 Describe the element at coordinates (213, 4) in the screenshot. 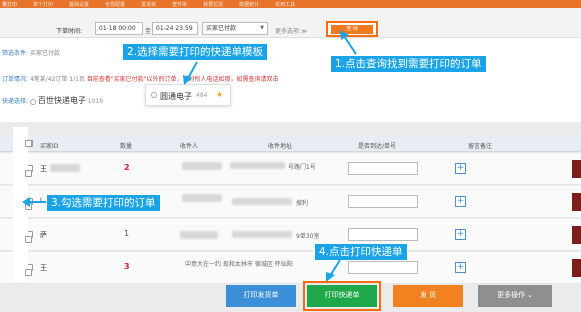

I see `nav-item-pickup: 我要拉货` at that location.